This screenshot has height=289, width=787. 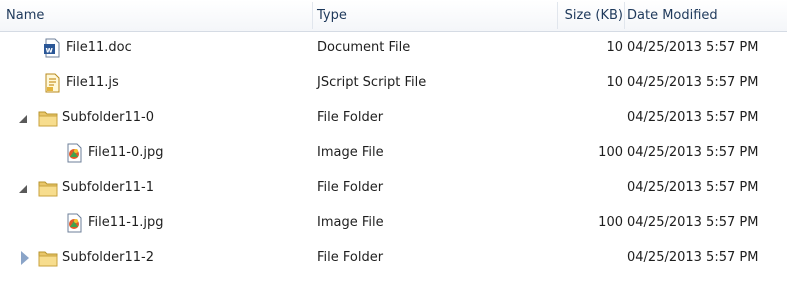 I want to click on column-header-name: Name, so click(x=25, y=15).